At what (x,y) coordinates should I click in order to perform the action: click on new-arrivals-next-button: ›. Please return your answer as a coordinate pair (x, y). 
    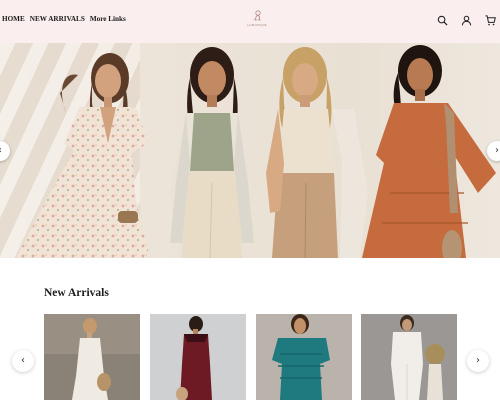
    Looking at the image, I should click on (478, 361).